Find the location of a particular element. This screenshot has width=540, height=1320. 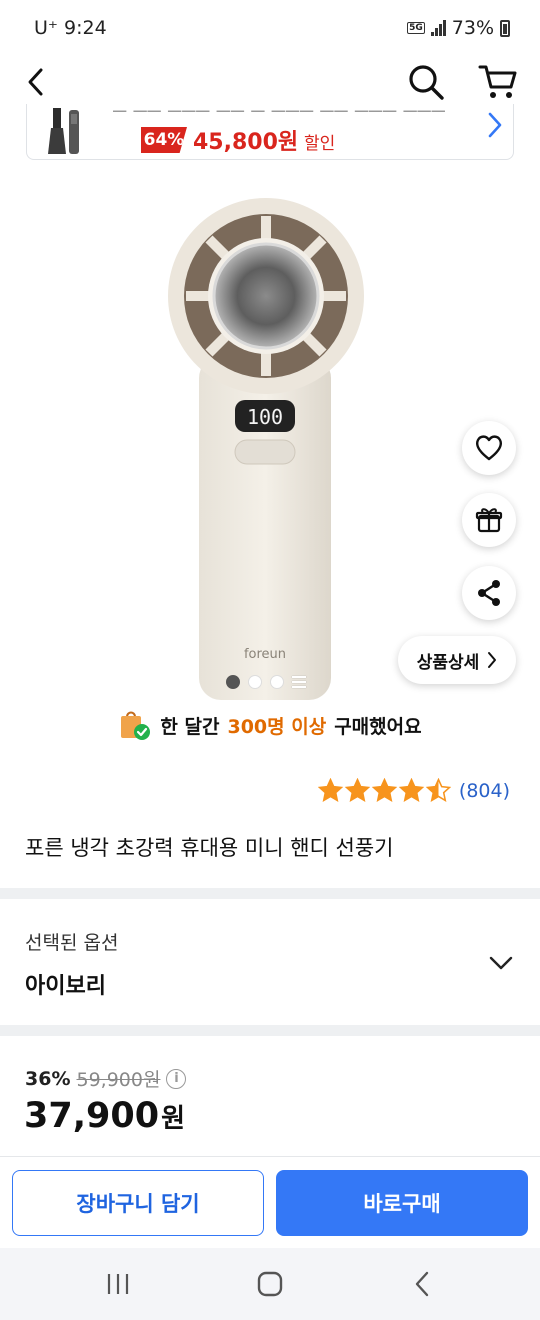

rating-summary: (804) is located at coordinates (413, 790).